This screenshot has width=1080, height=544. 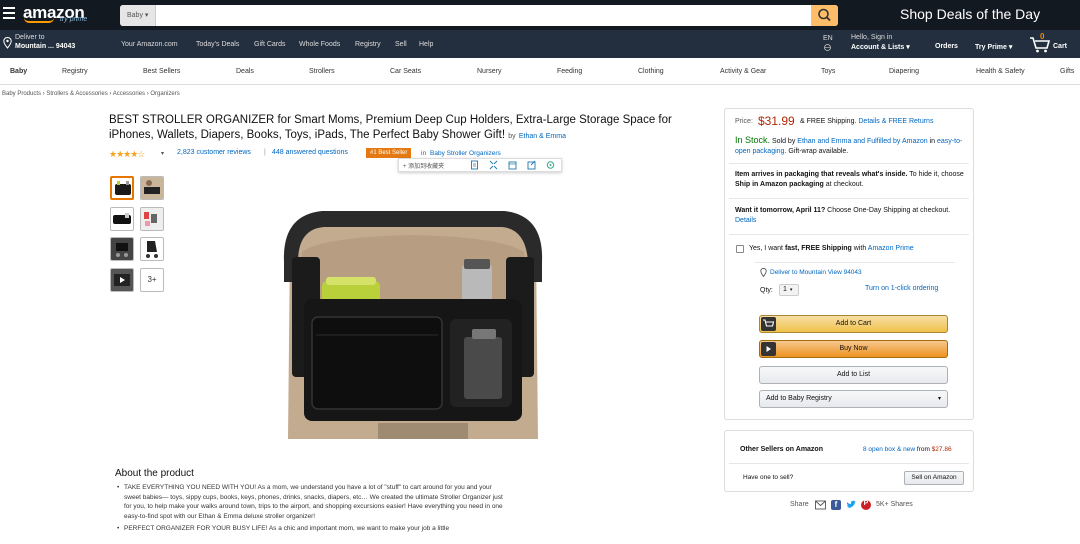 What do you see at coordinates (152, 280) in the screenshot?
I see `more-thumbnails-button: 3+` at bounding box center [152, 280].